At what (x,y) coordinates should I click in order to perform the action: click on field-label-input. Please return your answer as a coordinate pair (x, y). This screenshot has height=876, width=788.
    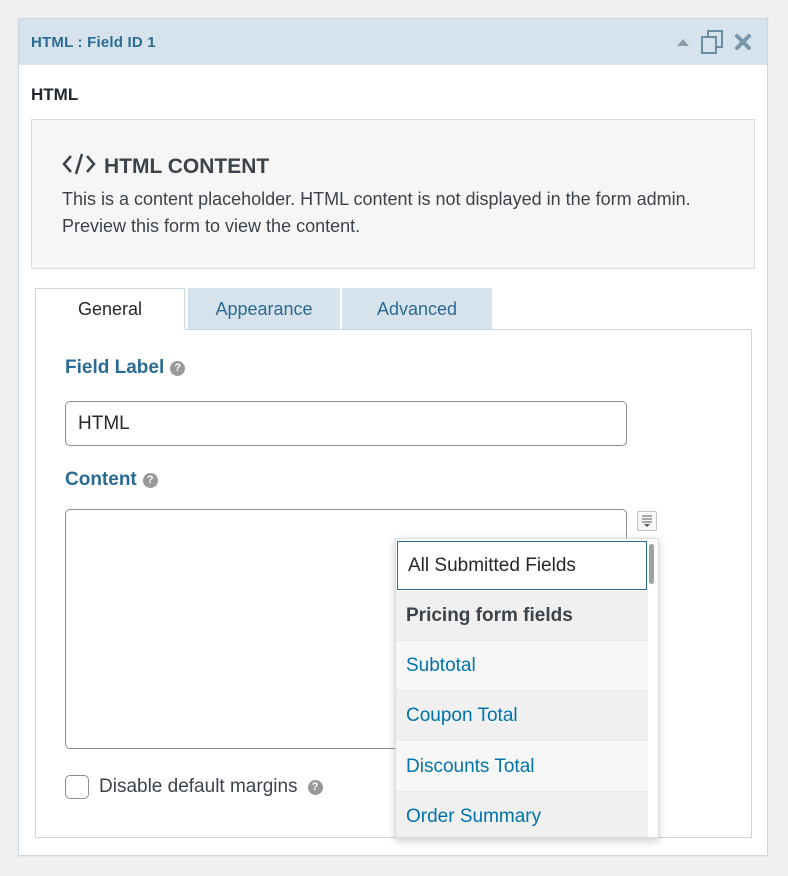
    Looking at the image, I should click on (346, 423).